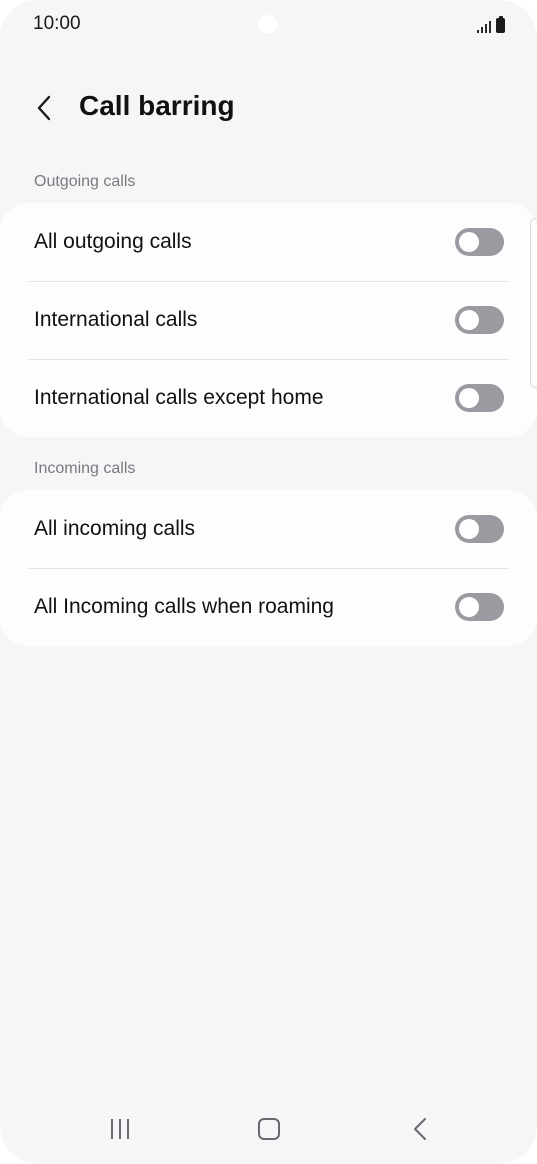  Describe the element at coordinates (479, 242) in the screenshot. I see `all-outgoing-toggle` at that location.